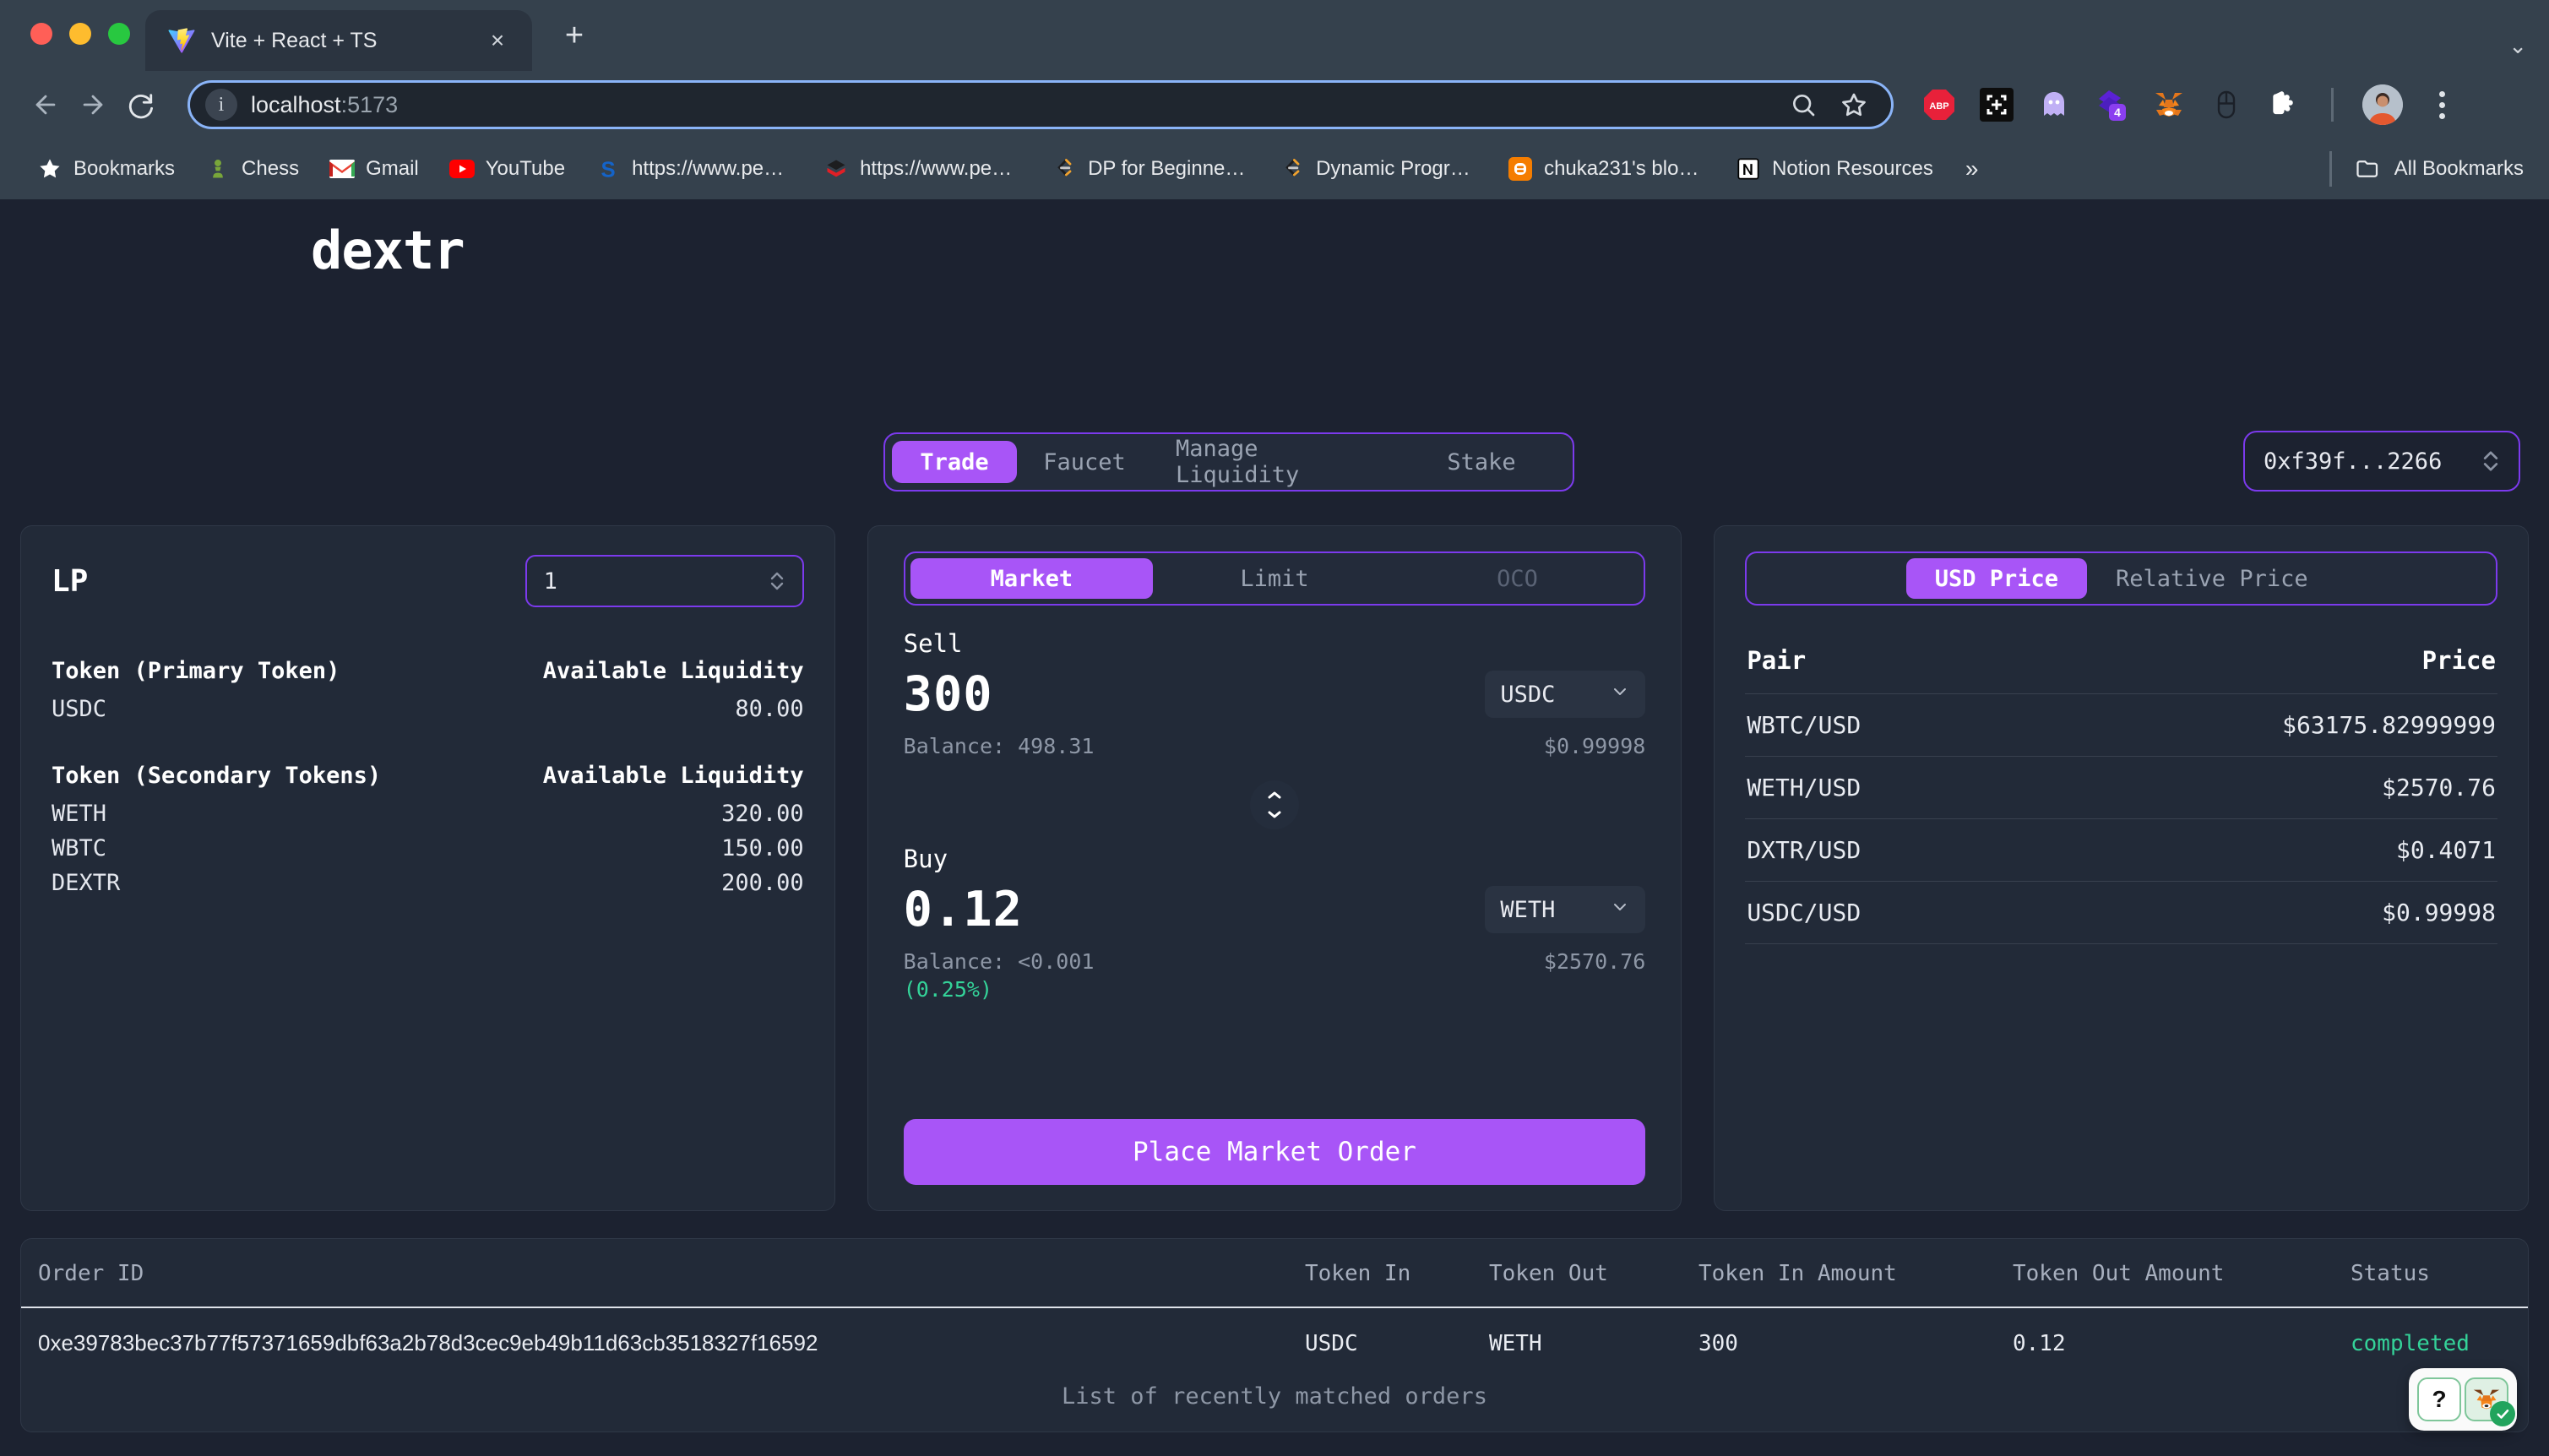 The height and width of the screenshot is (1456, 2549). Describe the element at coordinates (1804, 912) in the screenshot. I see `price-pair: USDC/USD` at that location.